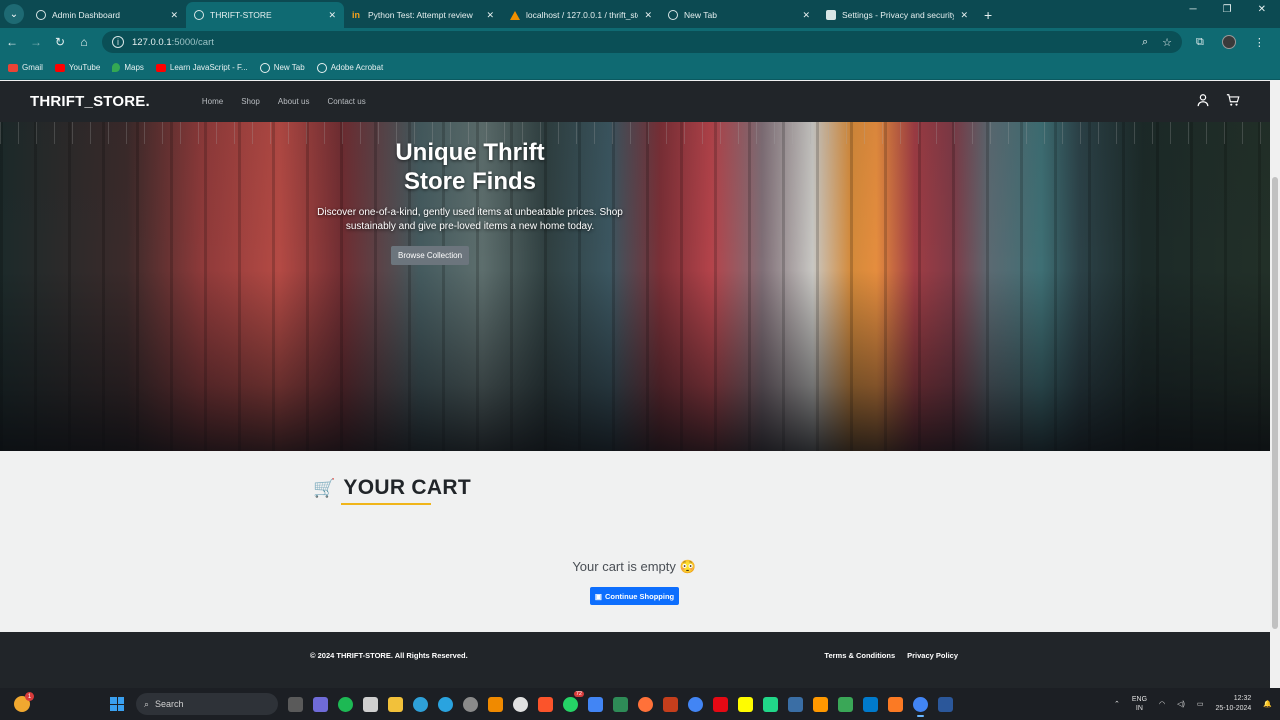  I want to click on notification-bell-icon: 🔔, so click(1267, 704).